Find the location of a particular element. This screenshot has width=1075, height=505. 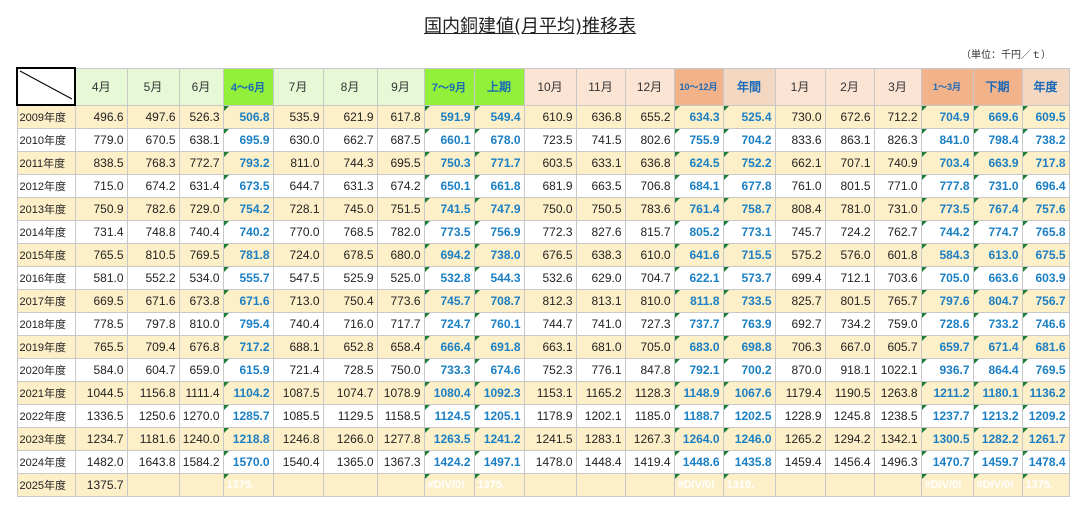

table-cell: 631.3 is located at coordinates (350, 186).